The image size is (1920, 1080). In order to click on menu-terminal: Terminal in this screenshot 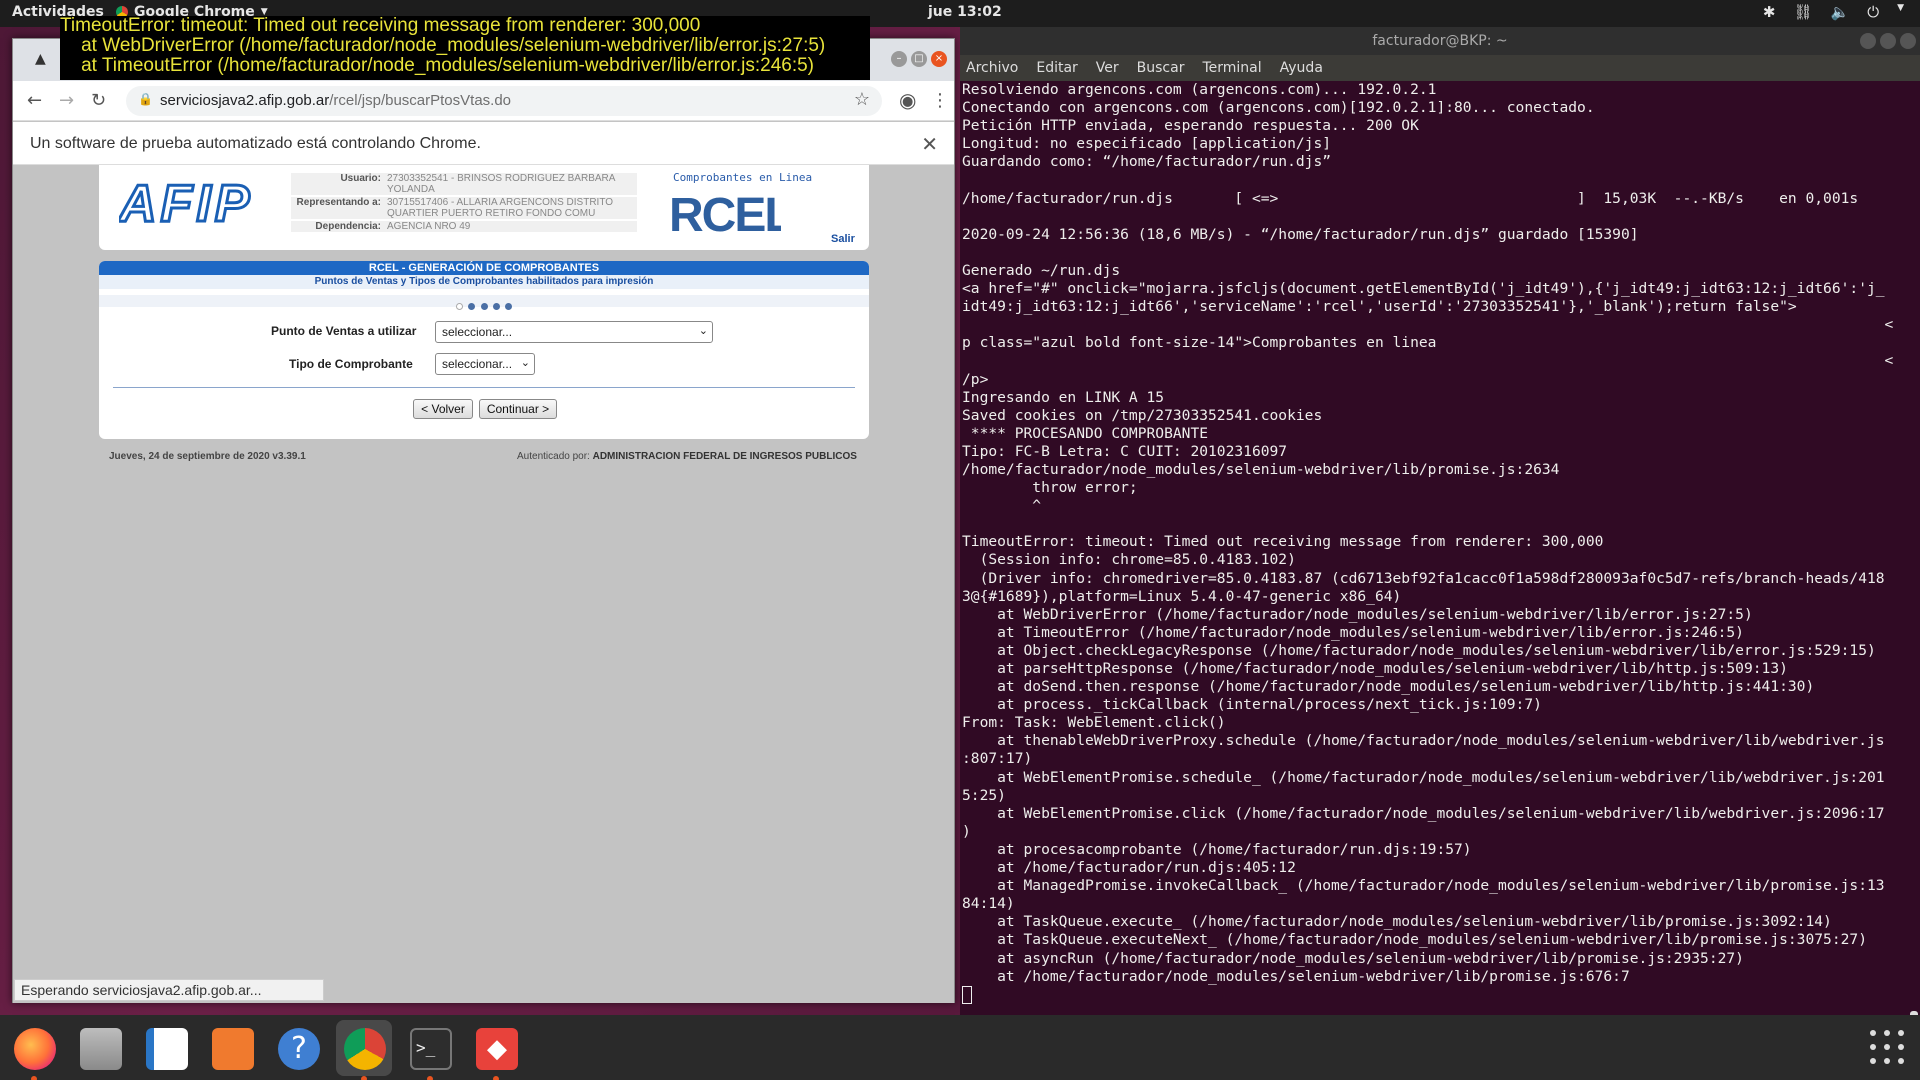, I will do `click(1231, 70)`.